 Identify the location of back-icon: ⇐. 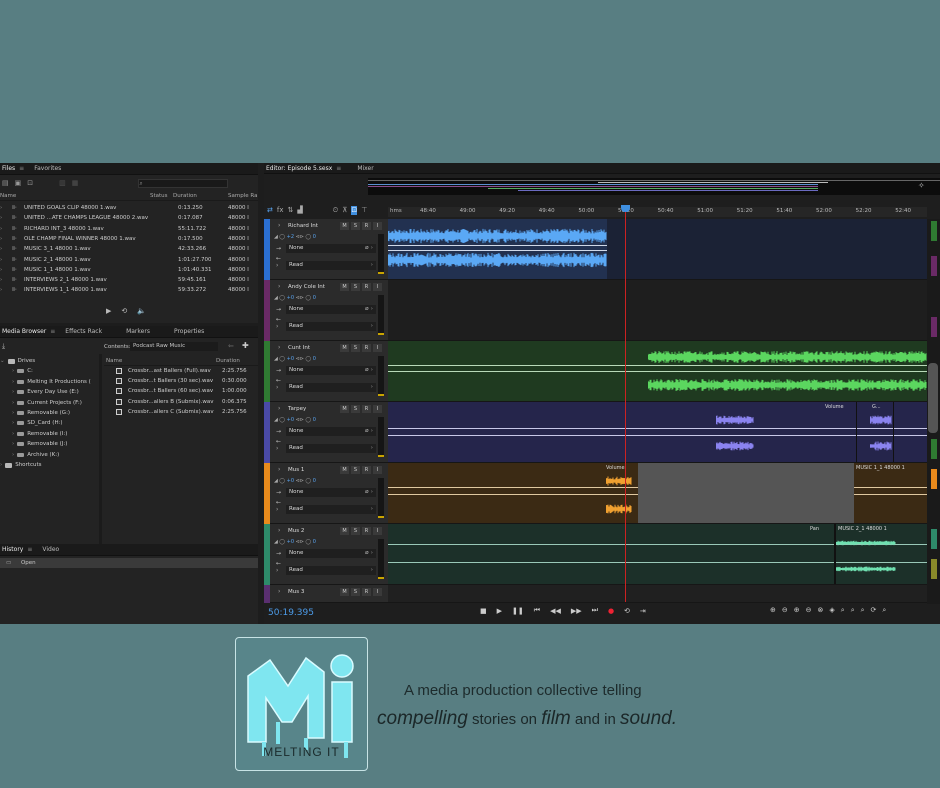
(231, 346).